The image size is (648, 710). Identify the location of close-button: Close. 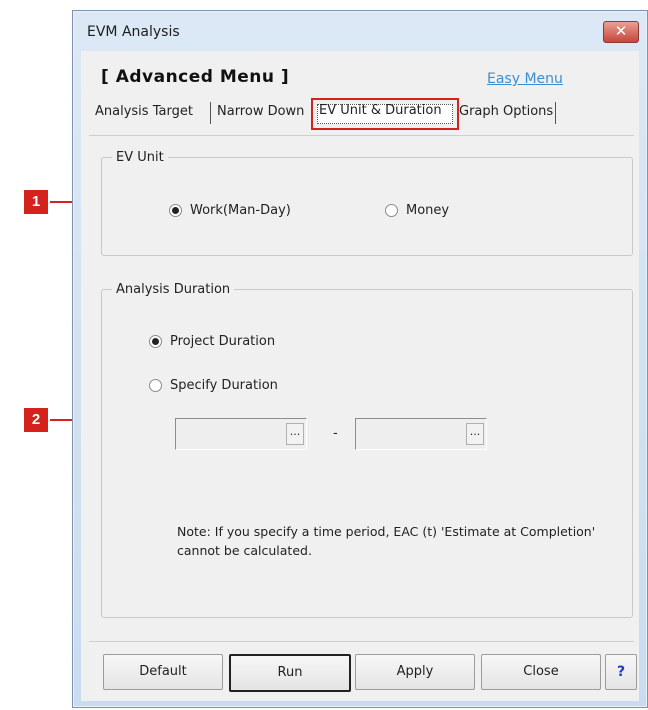
(541, 672).